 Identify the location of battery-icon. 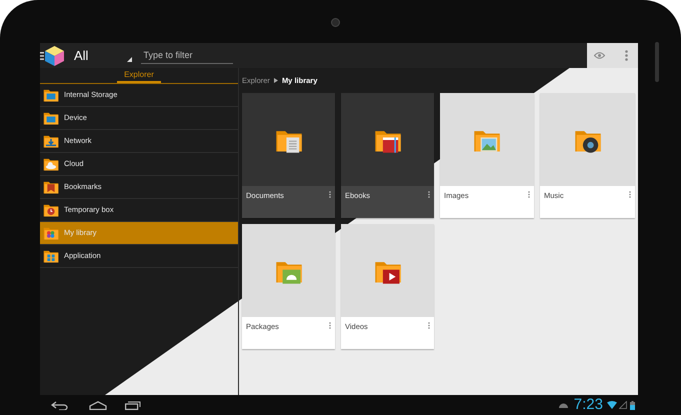
(632, 405).